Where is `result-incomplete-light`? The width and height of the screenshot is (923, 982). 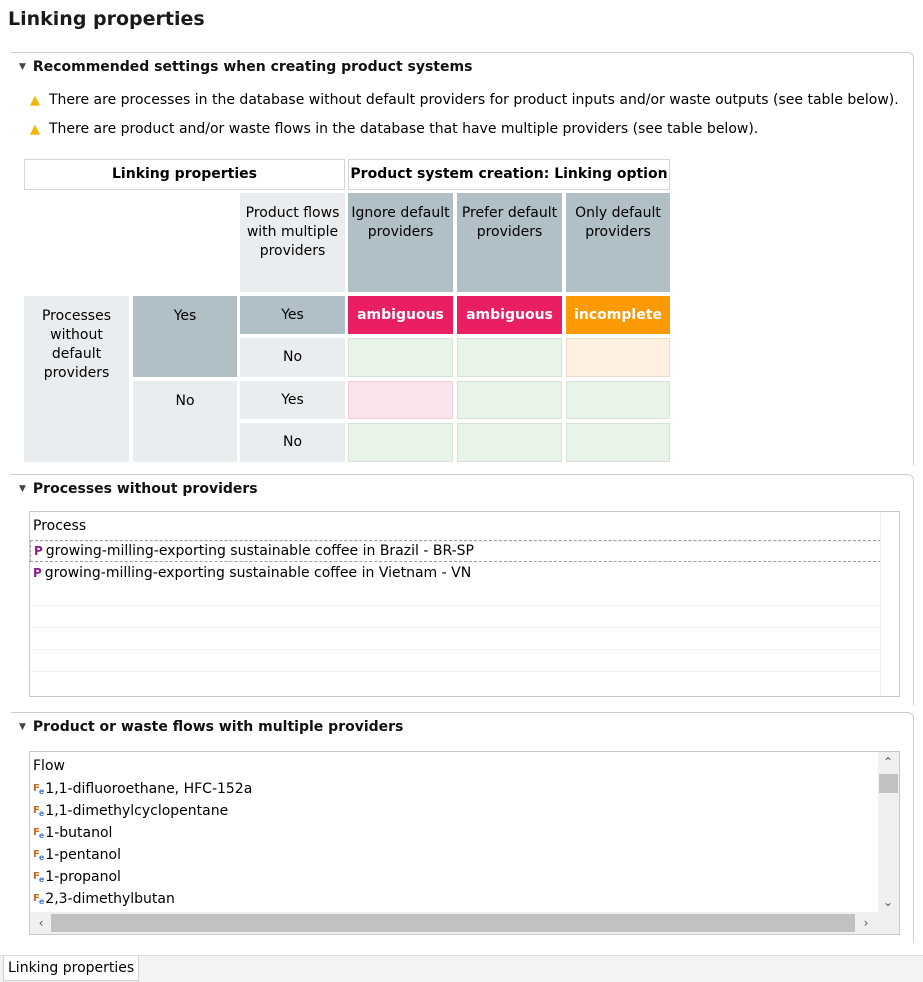 result-incomplete-light is located at coordinates (618, 357).